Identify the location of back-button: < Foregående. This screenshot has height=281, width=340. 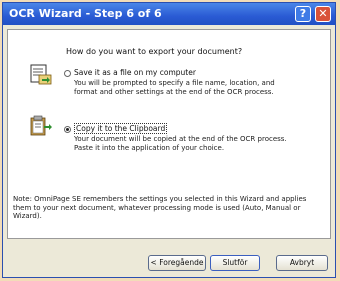
(177, 263).